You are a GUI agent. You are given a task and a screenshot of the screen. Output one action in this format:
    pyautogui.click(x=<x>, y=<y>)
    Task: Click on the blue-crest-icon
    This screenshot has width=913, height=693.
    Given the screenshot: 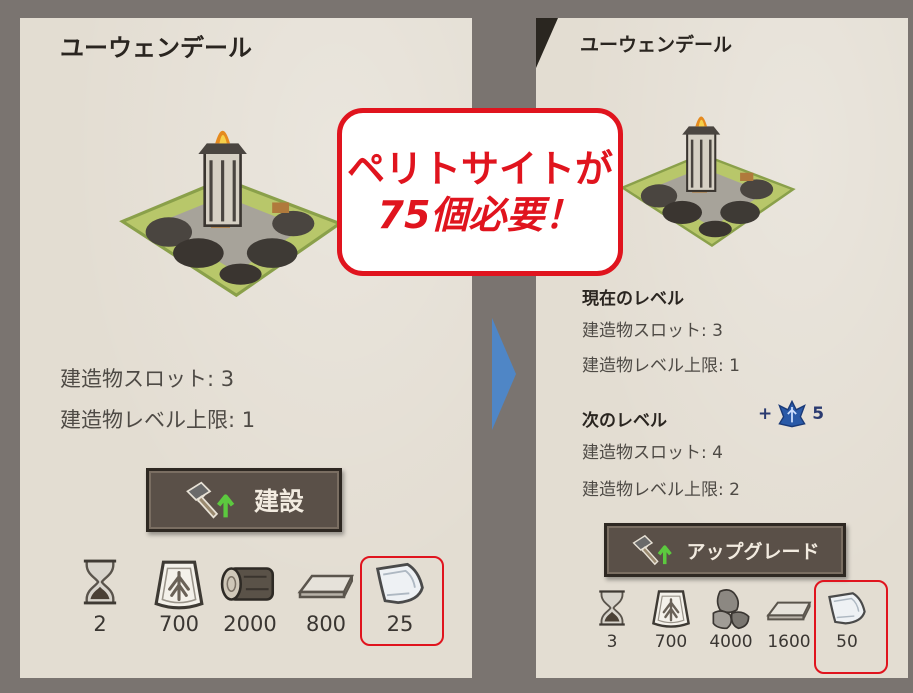 What is the action you would take?
    pyautogui.click(x=792, y=414)
    